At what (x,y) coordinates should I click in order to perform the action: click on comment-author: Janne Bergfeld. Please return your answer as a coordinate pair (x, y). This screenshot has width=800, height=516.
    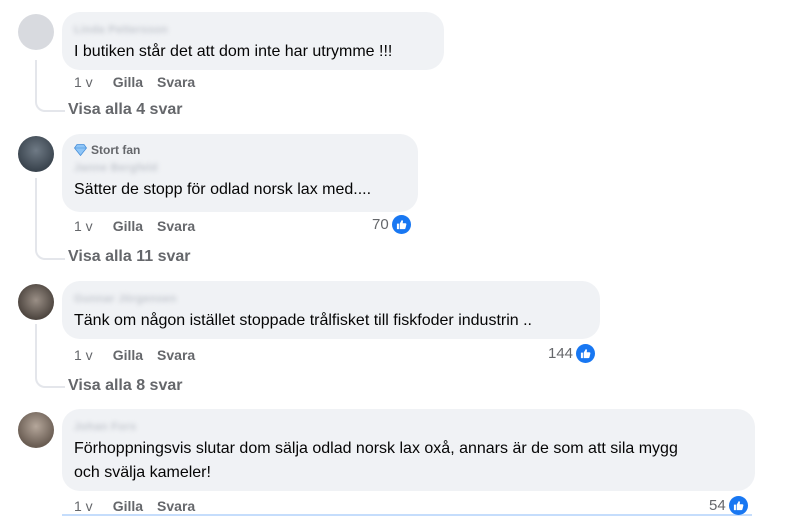
    Looking at the image, I should click on (116, 168).